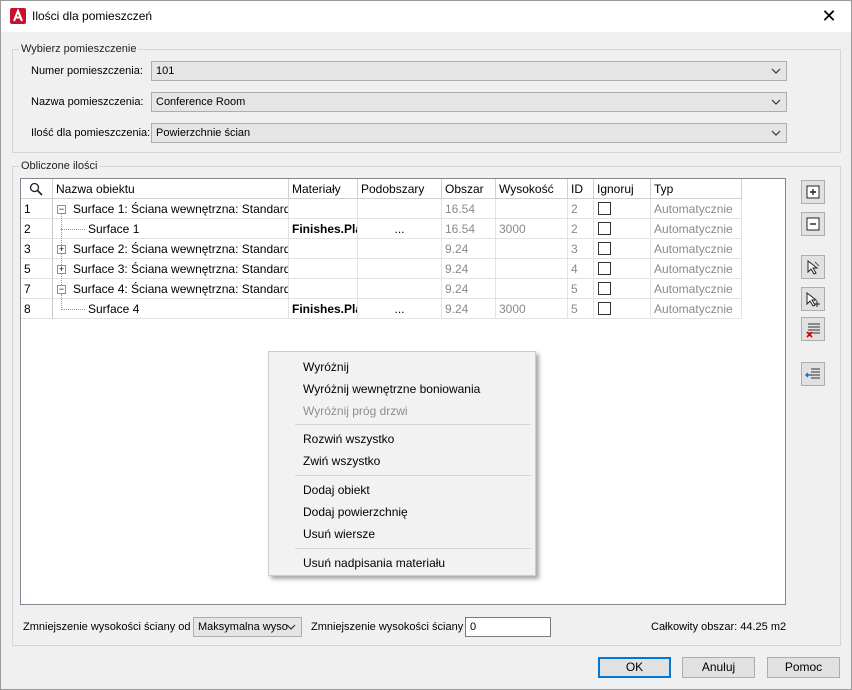 The width and height of the screenshot is (852, 690). Describe the element at coordinates (829, 16) in the screenshot. I see `close-icon: ✕` at that location.